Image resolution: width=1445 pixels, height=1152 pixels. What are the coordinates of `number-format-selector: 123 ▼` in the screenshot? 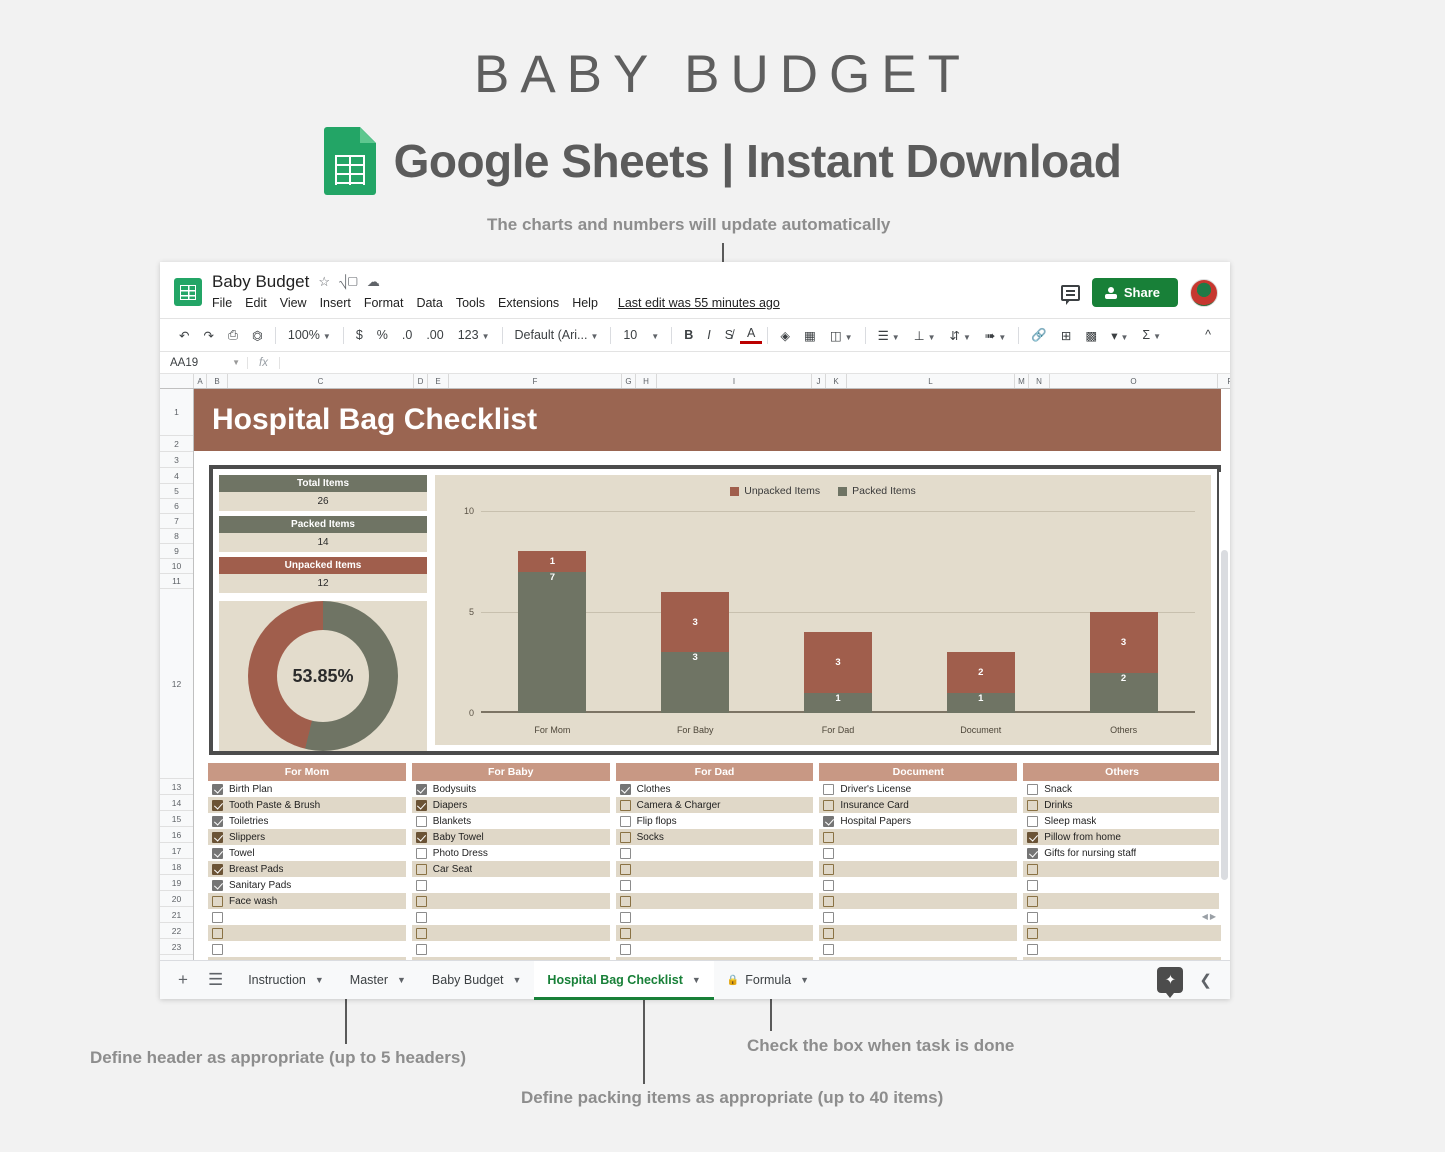 It's located at (474, 335).